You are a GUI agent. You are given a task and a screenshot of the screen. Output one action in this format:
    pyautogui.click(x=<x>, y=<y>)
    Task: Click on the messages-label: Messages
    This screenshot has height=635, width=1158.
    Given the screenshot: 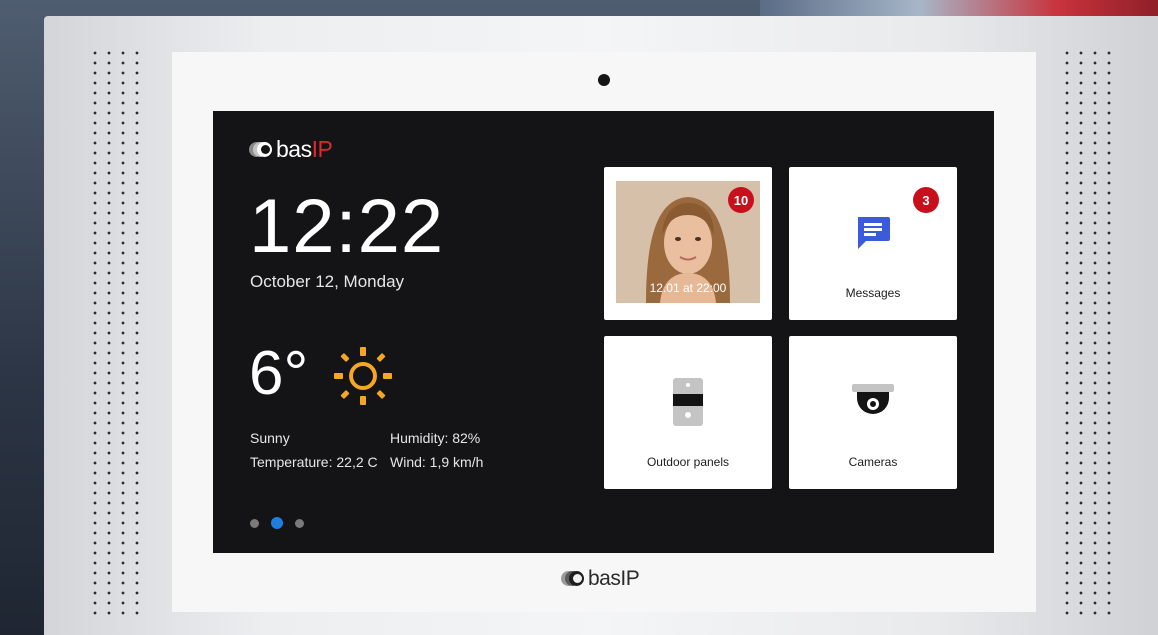 What is the action you would take?
    pyautogui.click(x=873, y=293)
    